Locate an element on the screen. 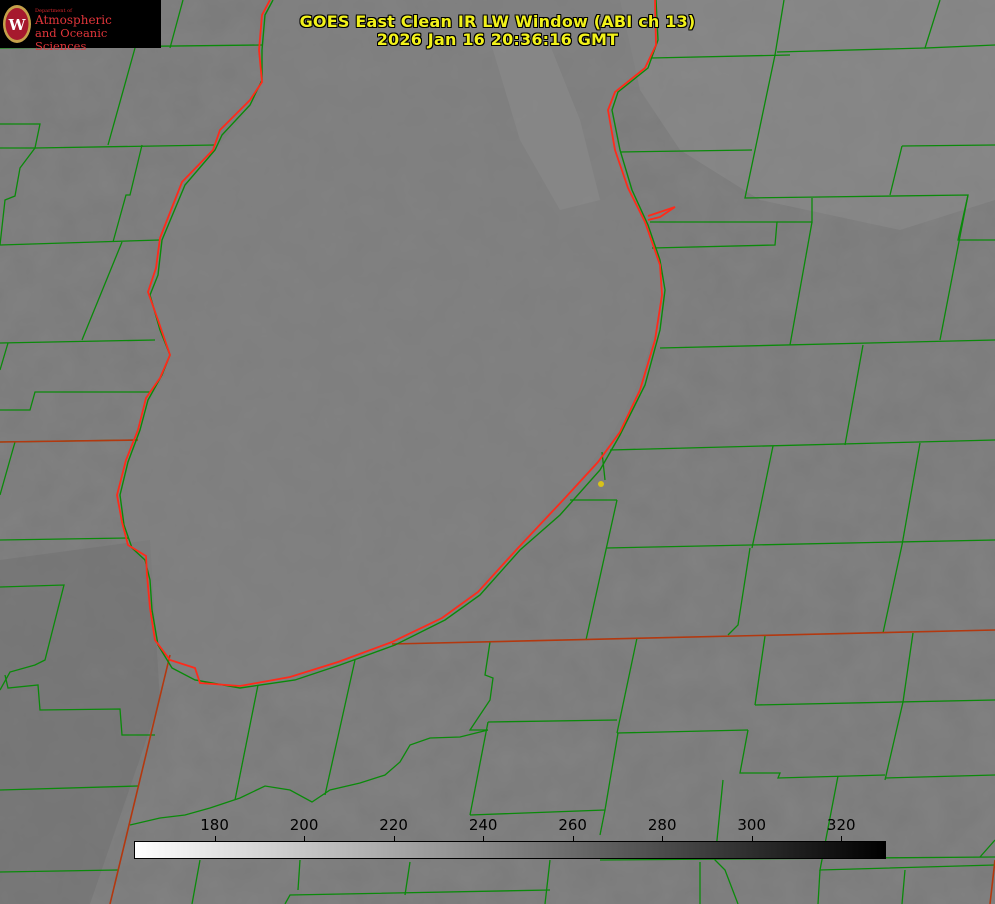  image-title: GOES East Clean IR LW Window (ABI ch 13) is located at coordinates (497, 21).